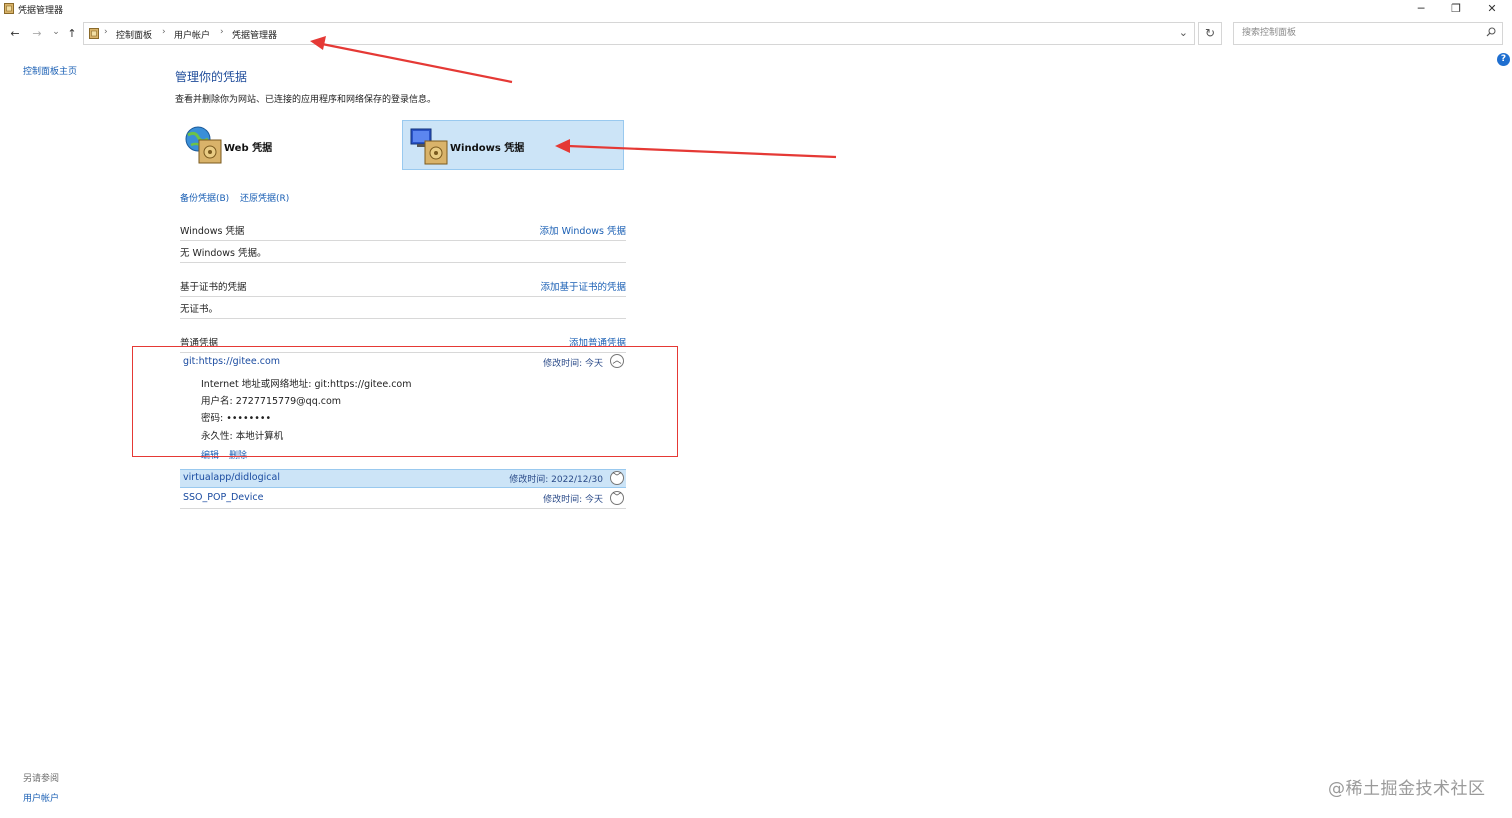 This screenshot has height=818, width=1512. I want to click on watermark: @稀土掘金技术社区, so click(1407, 789).